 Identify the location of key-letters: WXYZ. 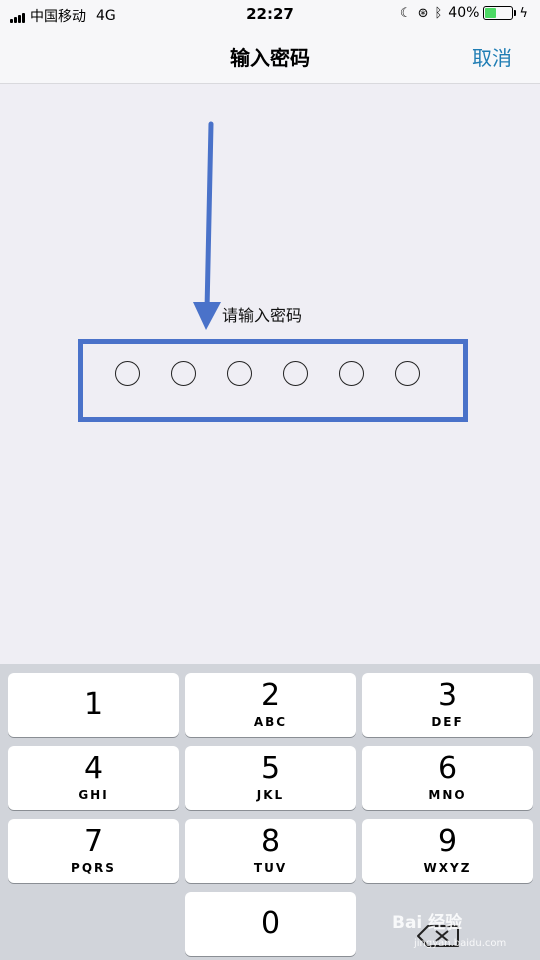
(447, 868).